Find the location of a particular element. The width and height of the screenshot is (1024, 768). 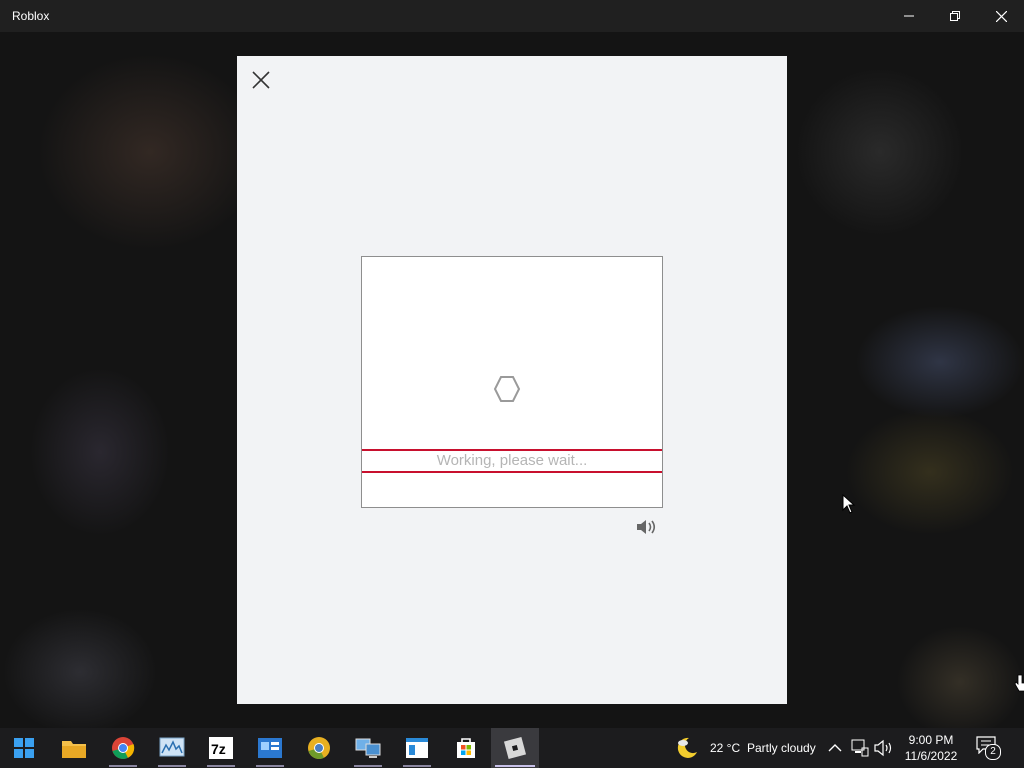

taskbar-7zip: 7z is located at coordinates (221, 748).